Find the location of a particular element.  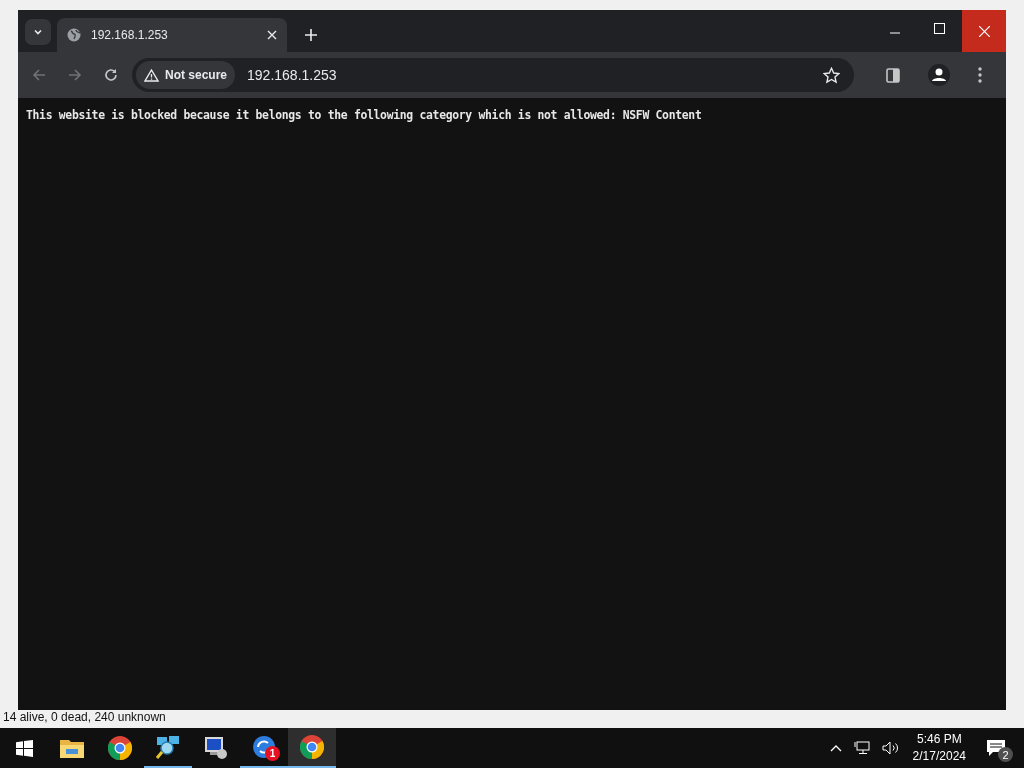

browser-tab: 192.168.1.253 is located at coordinates (172, 35).